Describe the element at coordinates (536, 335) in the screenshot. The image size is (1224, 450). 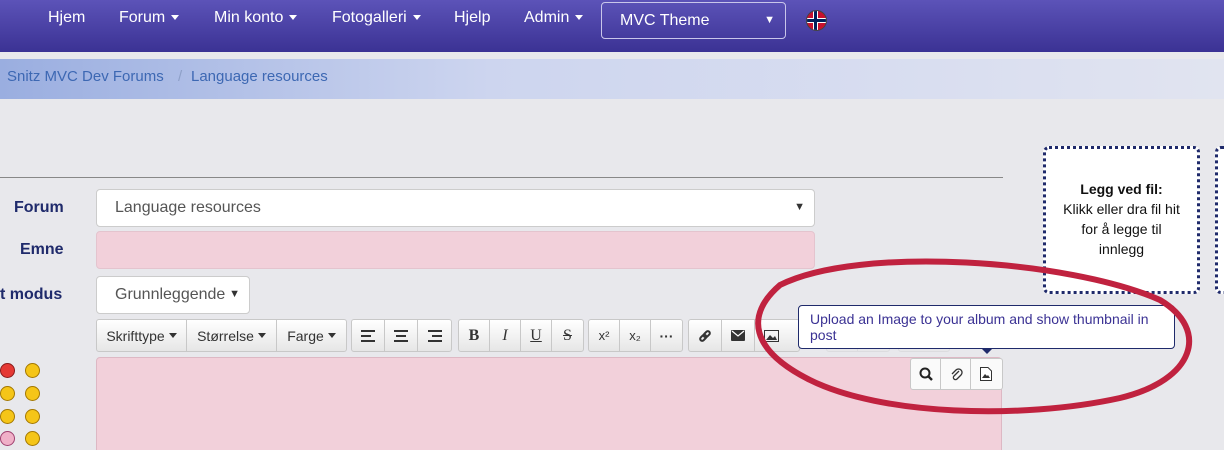
I see `underline-button: U` at that location.